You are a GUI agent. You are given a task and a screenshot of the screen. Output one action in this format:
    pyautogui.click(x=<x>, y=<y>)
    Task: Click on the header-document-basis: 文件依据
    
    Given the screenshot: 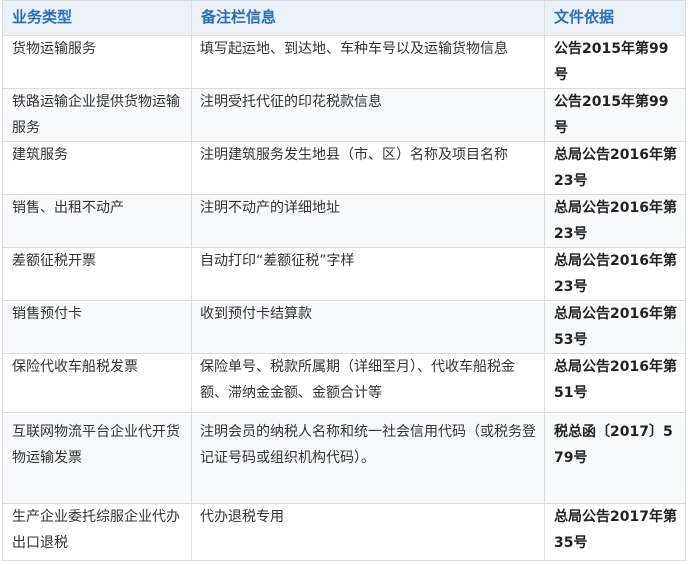 What is the action you would take?
    pyautogui.click(x=615, y=18)
    